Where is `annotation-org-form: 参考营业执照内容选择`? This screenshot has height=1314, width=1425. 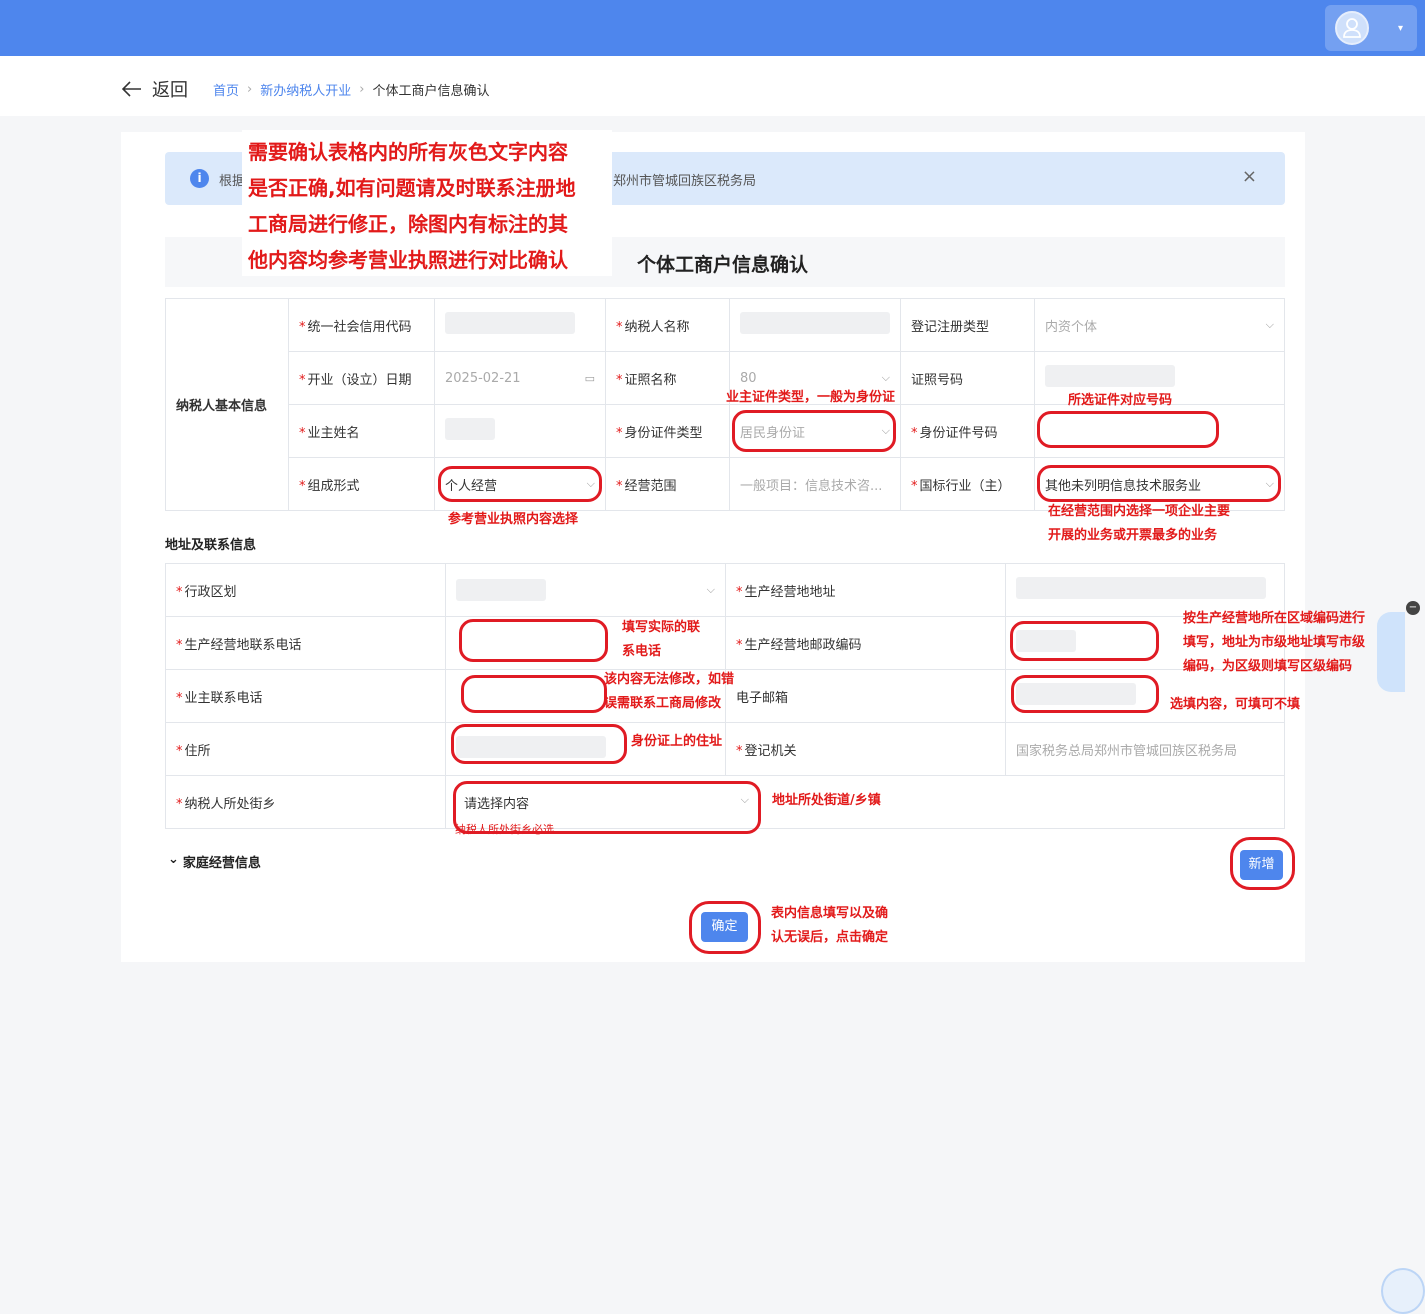 annotation-org-form: 参考营业执照内容选择 is located at coordinates (513, 519).